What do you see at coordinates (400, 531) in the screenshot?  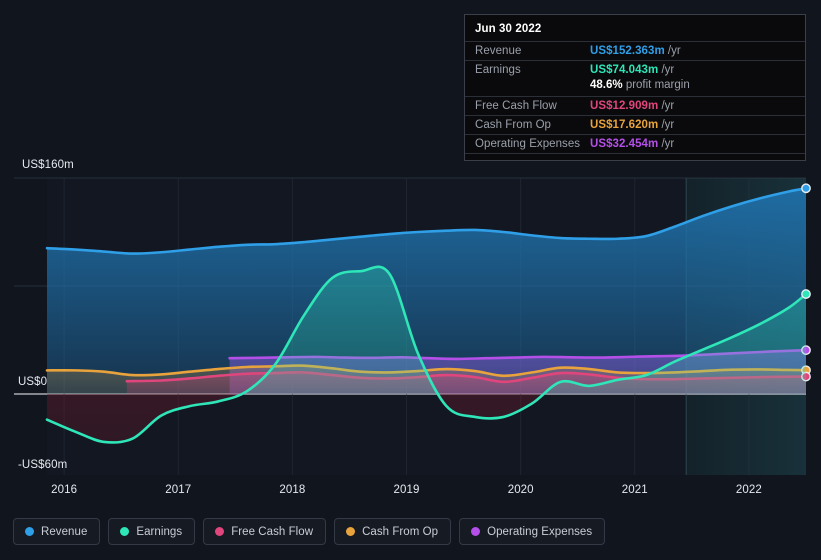 I see `legend-item-label: Cash From Op` at bounding box center [400, 531].